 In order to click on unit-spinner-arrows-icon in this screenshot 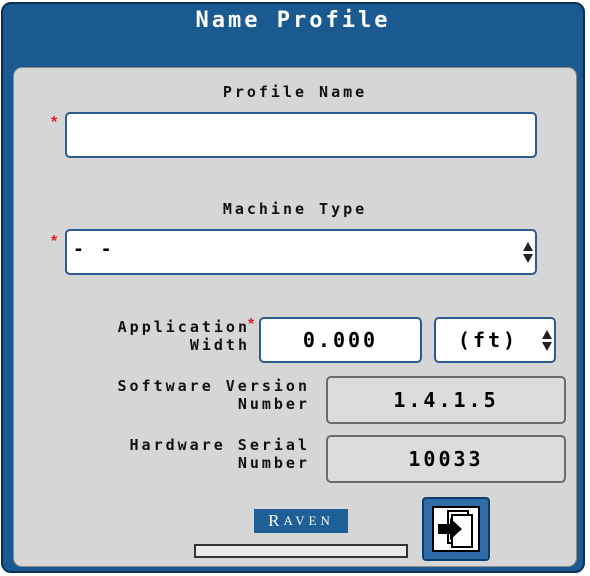, I will do `click(547, 340)`.